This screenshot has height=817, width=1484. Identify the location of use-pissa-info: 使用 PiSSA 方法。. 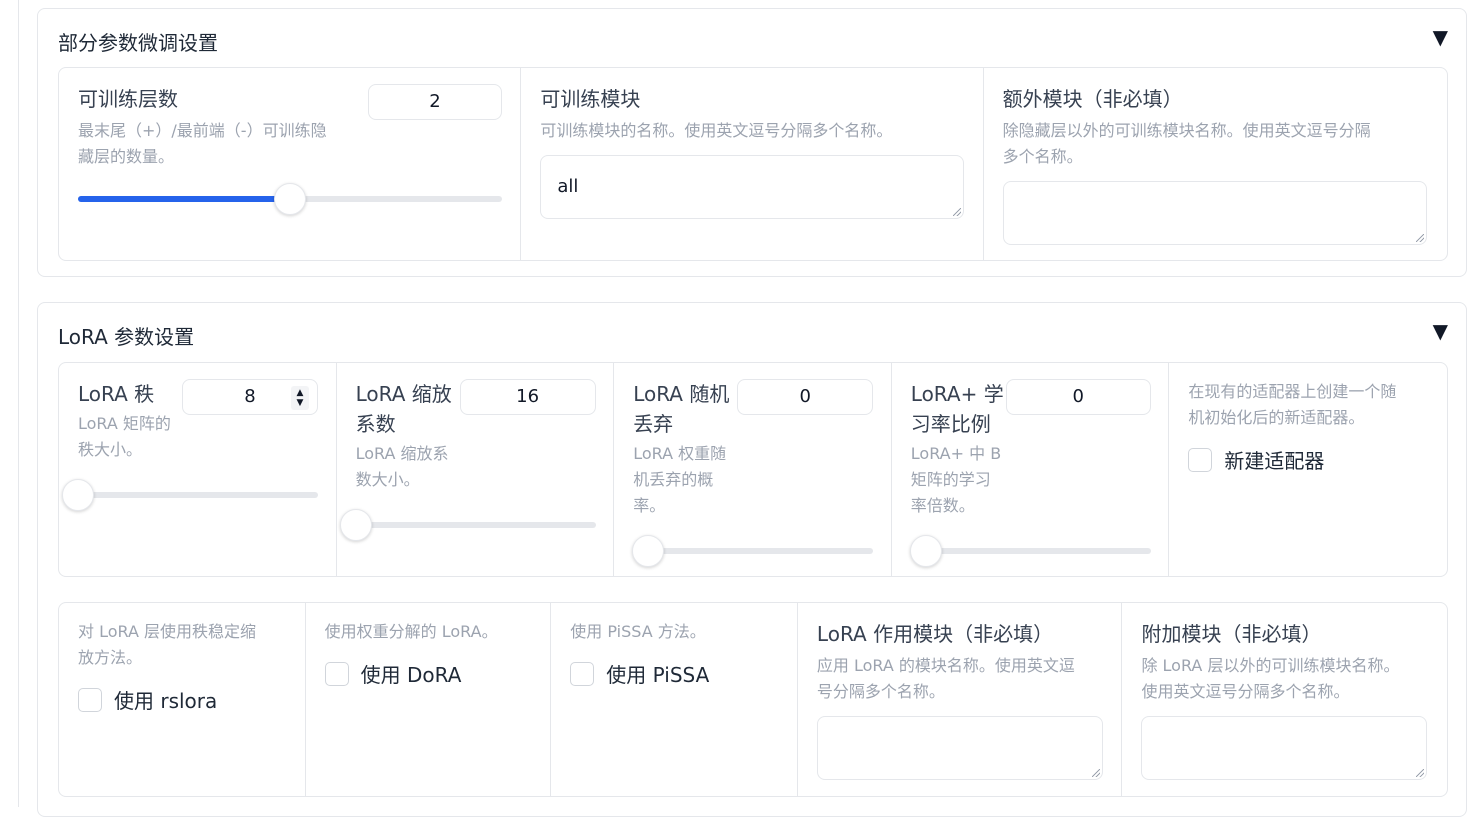
(638, 631).